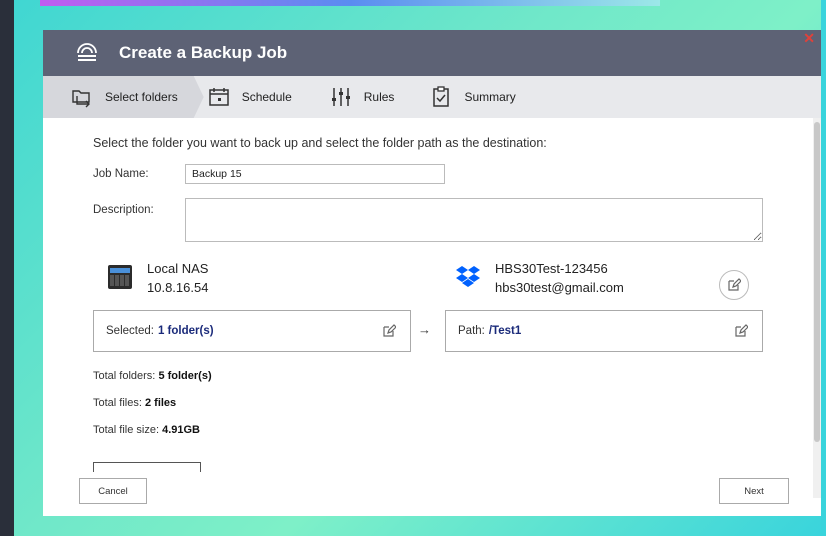  What do you see at coordinates (362, 97) in the screenshot?
I see `step-rules: Rules` at bounding box center [362, 97].